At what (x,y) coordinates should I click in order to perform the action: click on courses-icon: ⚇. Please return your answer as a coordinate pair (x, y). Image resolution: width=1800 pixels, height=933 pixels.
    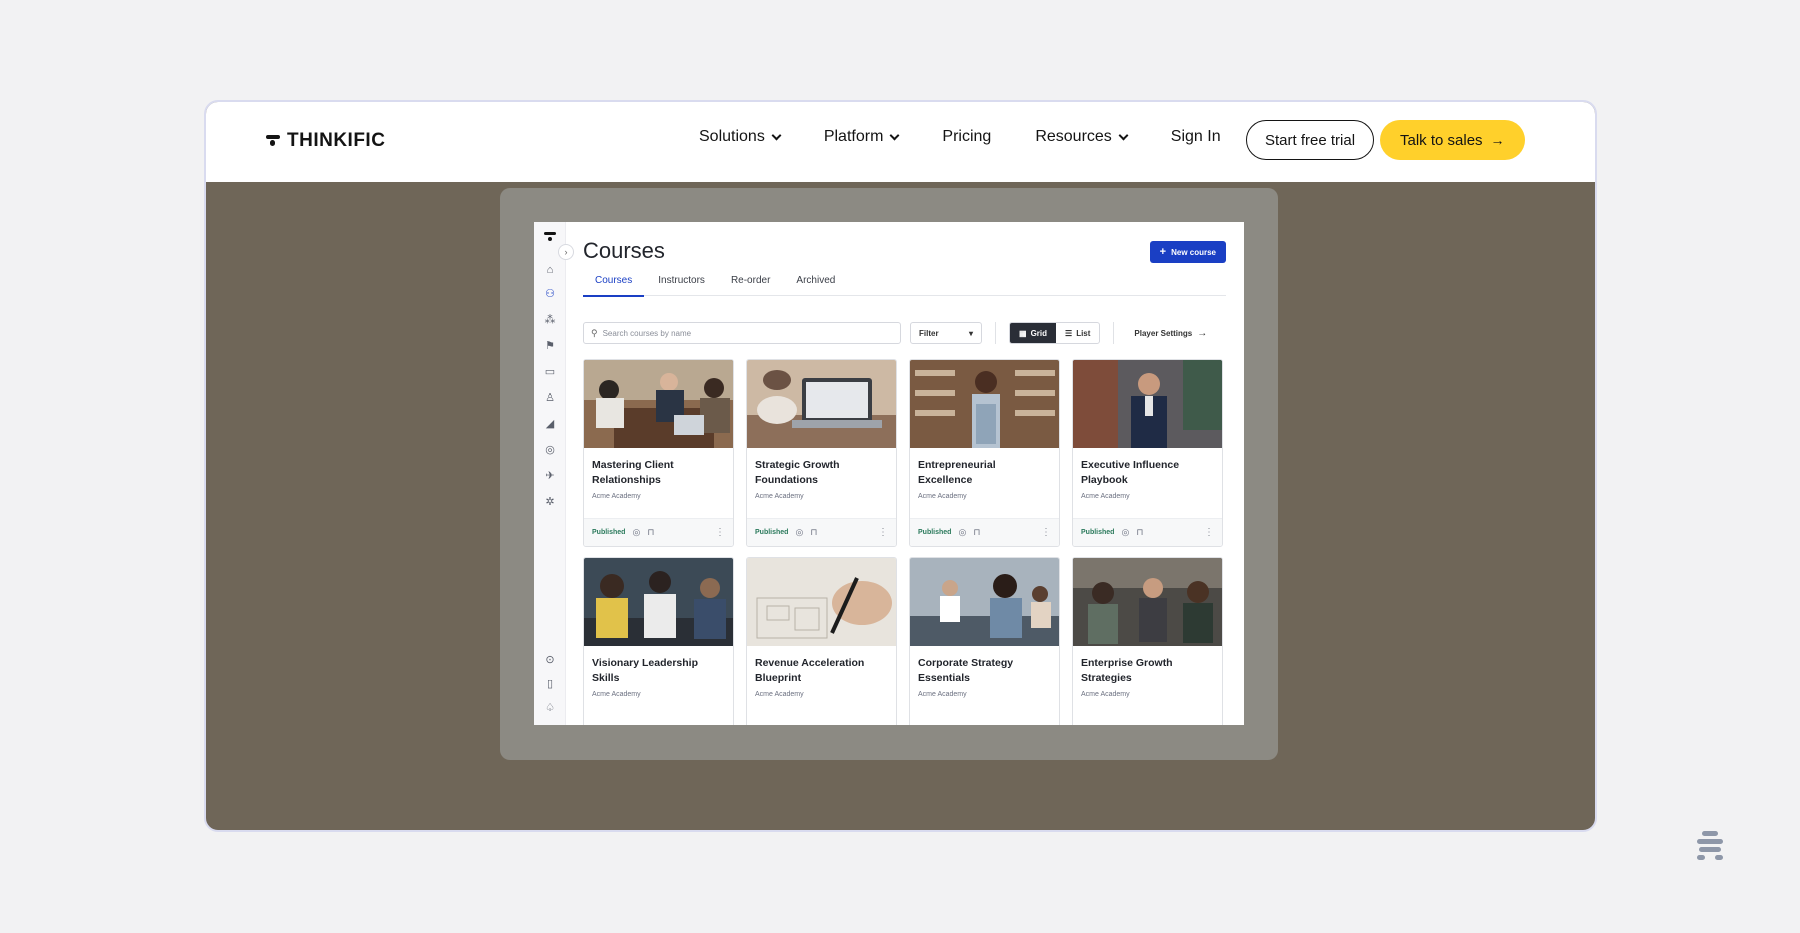
    Looking at the image, I should click on (550, 294).